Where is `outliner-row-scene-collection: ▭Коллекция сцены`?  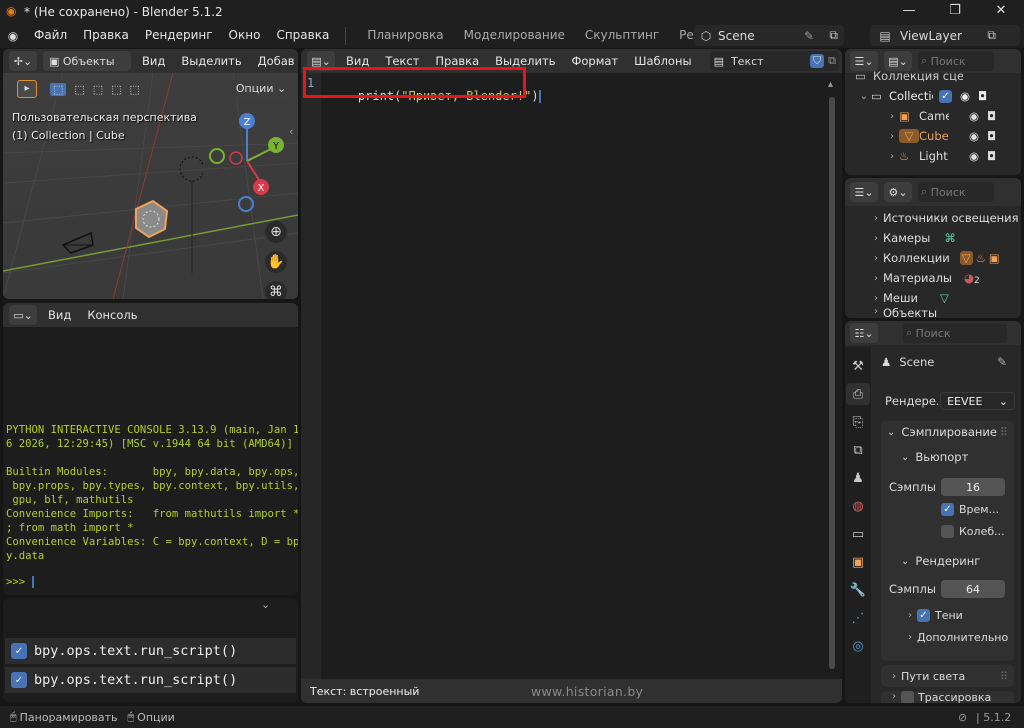
outliner-row-scene-collection: ▭Коллекция сцены is located at coordinates (909, 76).